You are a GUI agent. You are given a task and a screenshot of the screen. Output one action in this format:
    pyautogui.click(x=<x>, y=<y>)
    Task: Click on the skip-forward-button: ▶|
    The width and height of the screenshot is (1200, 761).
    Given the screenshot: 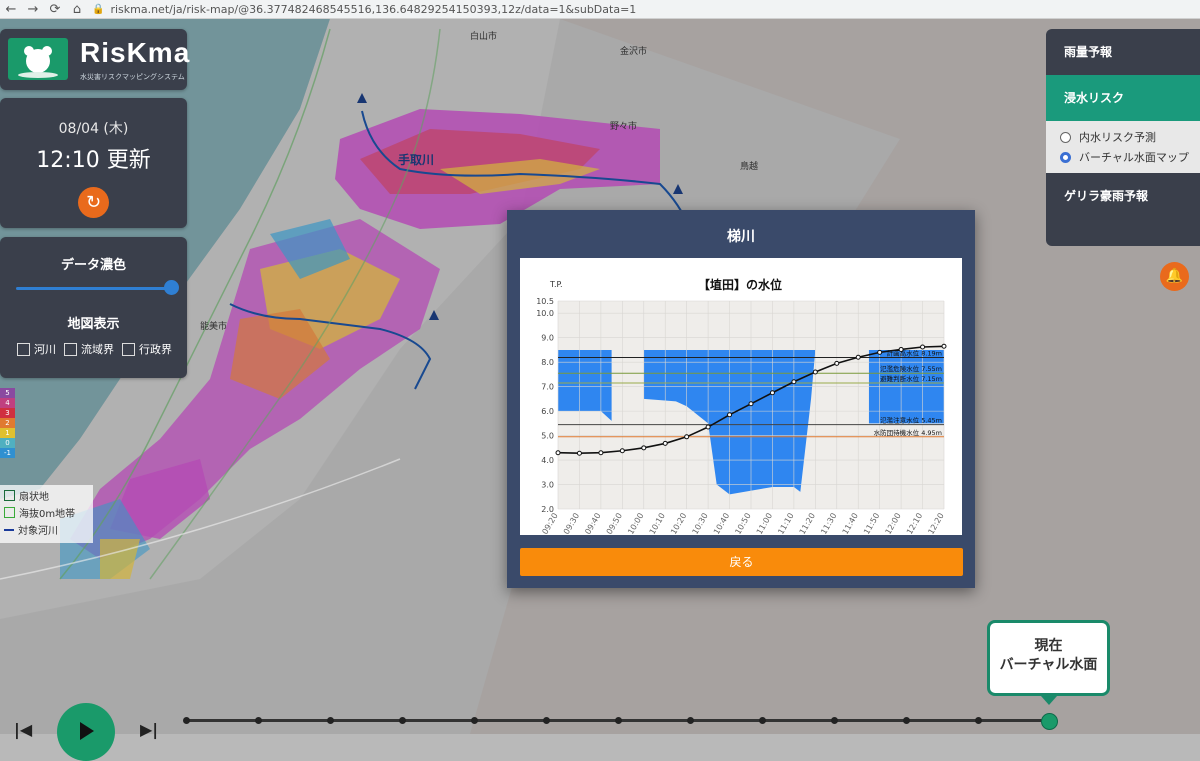 What is the action you would take?
    pyautogui.click(x=149, y=729)
    